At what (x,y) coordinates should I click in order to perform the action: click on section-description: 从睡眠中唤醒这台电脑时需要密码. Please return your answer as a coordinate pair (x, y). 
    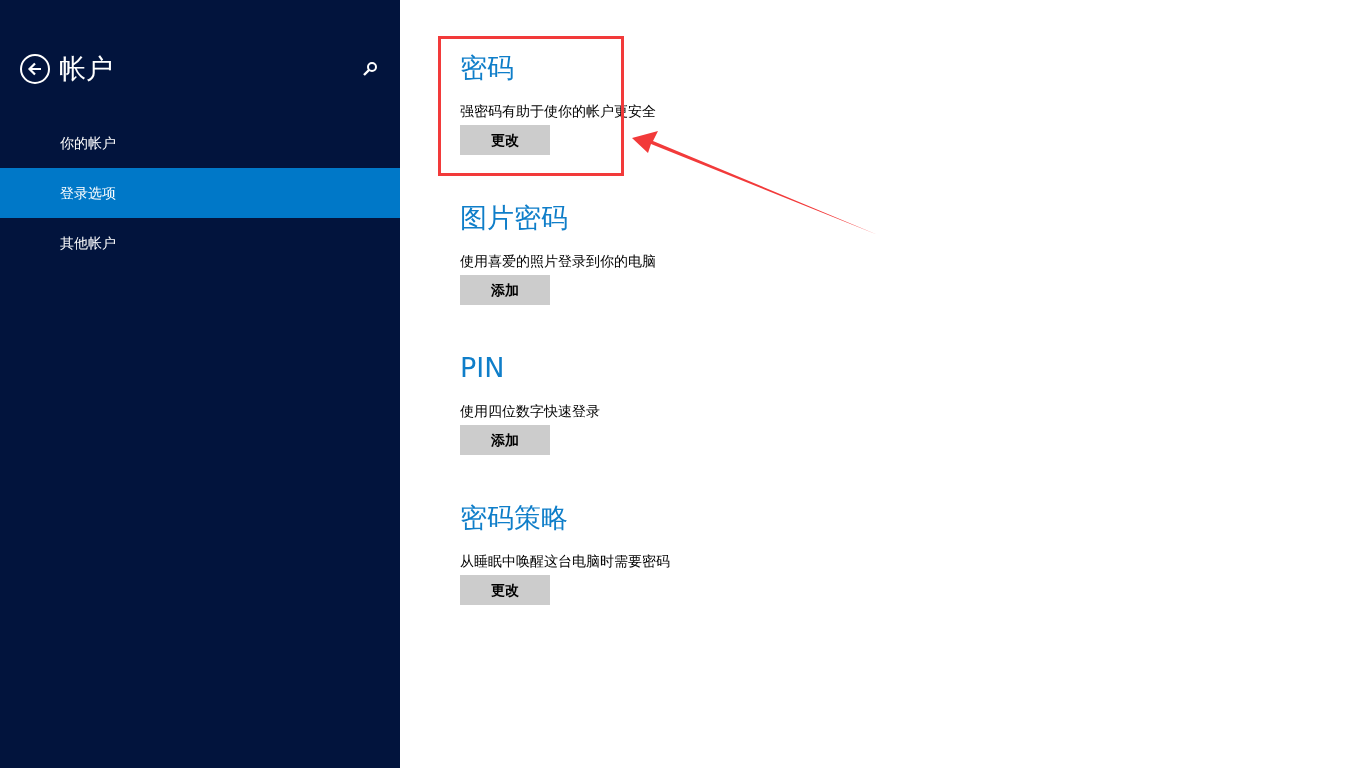
    Looking at the image, I should click on (565, 561).